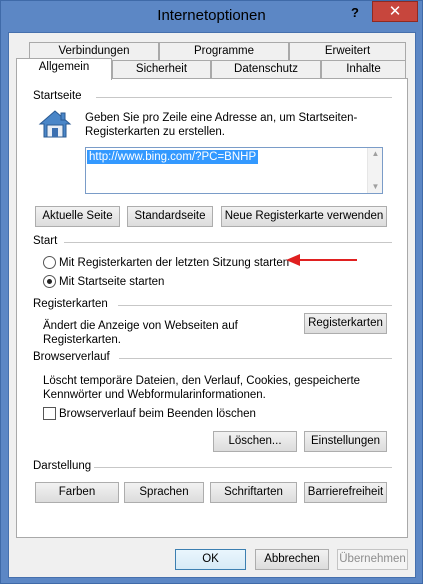 The height and width of the screenshot is (585, 423). Describe the element at coordinates (164, 492) in the screenshot. I see `languages-button: Sprachen` at that location.